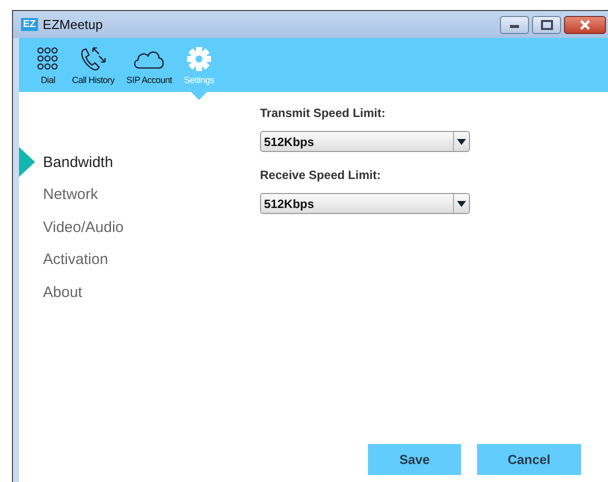  I want to click on sidebar-item: Network, so click(70, 195).